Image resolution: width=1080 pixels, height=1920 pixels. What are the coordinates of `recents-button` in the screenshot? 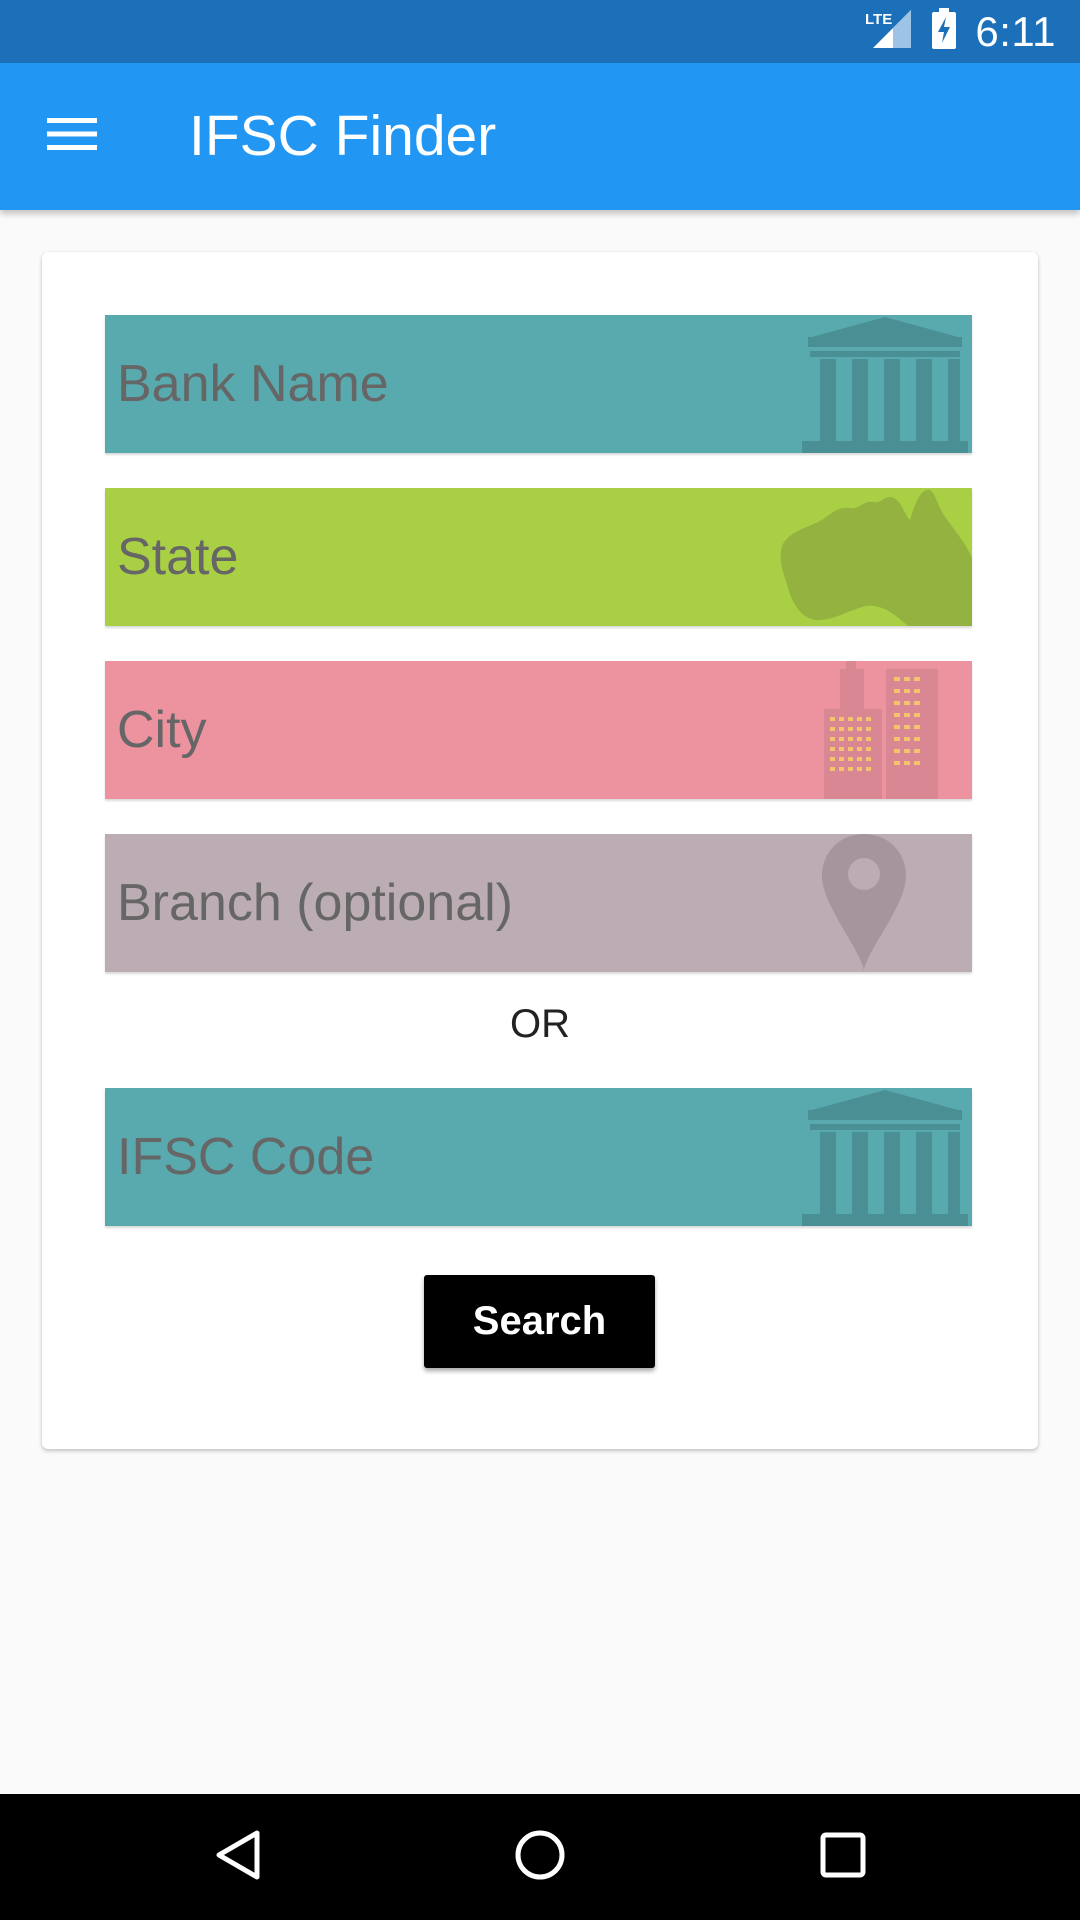 It's located at (843, 1857).